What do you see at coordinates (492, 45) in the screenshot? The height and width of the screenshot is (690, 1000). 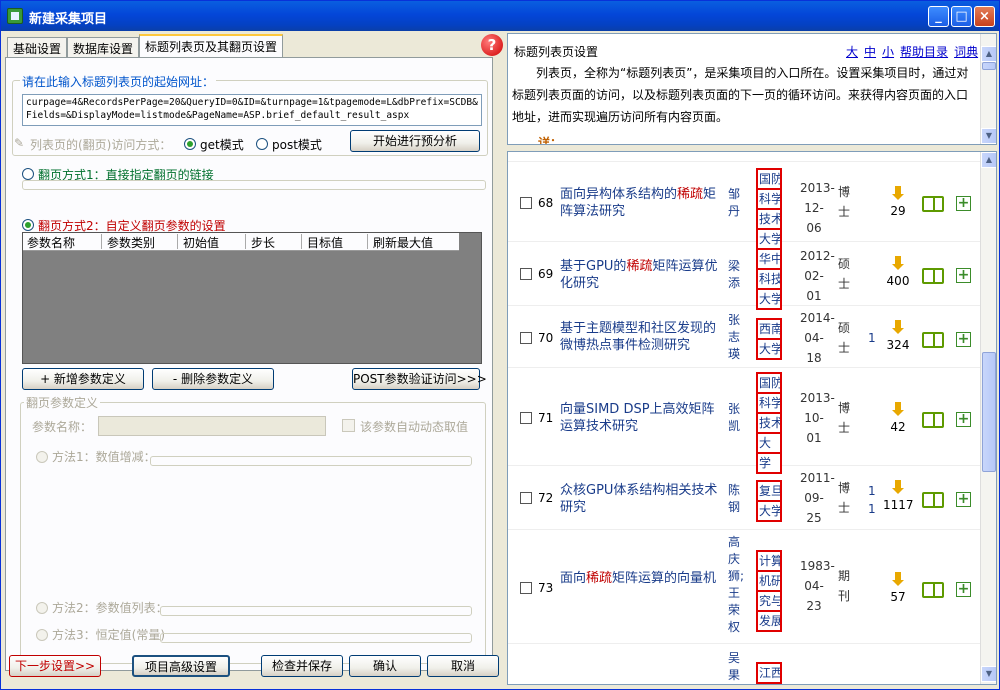 I see `help-question-icon: ?` at bounding box center [492, 45].